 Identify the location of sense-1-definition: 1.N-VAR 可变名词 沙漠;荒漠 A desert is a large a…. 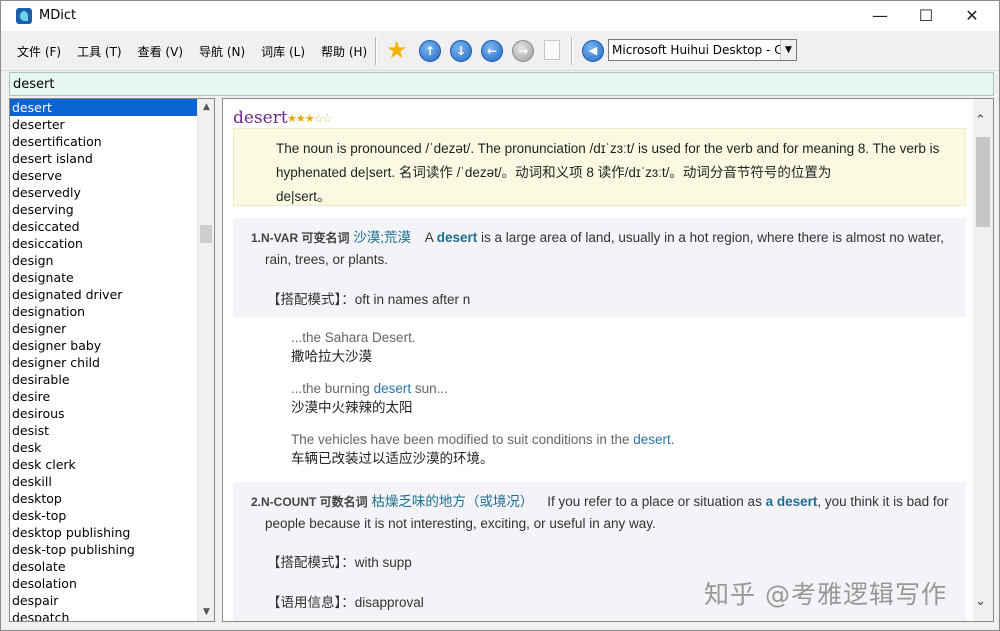
(599, 244).